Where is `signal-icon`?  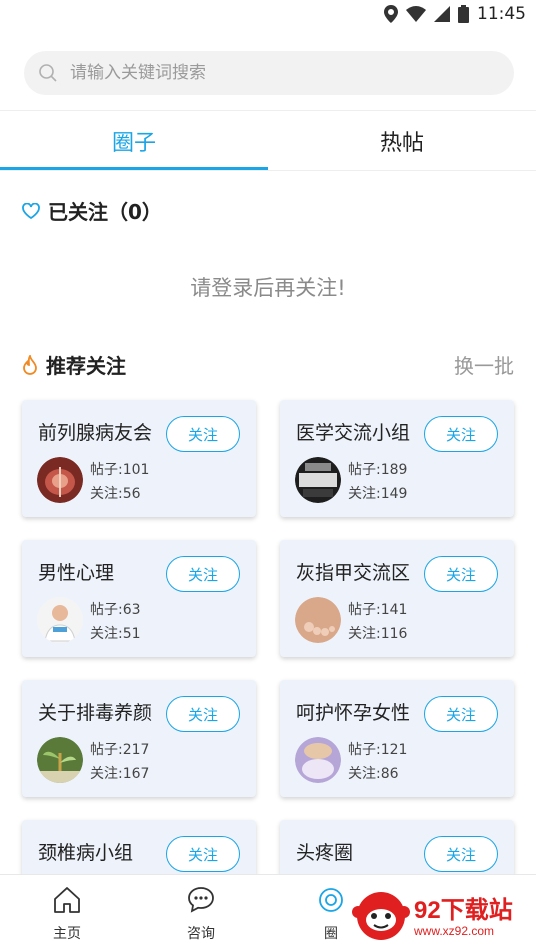 signal-icon is located at coordinates (442, 14).